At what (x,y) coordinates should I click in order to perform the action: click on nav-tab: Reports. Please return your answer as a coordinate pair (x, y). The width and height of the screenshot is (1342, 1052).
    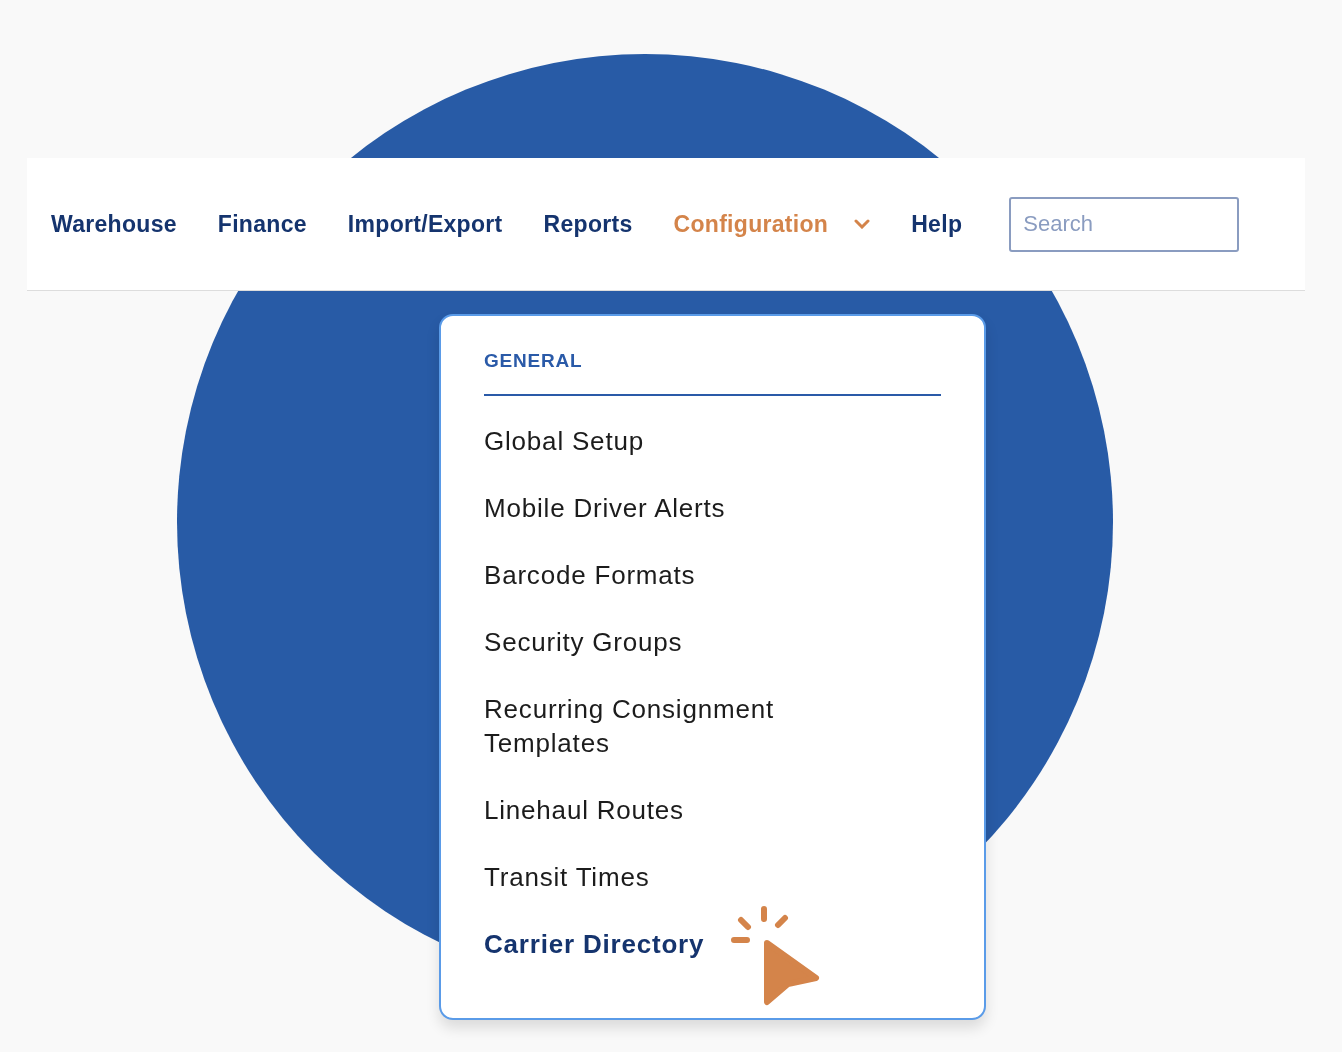
    Looking at the image, I should click on (588, 224).